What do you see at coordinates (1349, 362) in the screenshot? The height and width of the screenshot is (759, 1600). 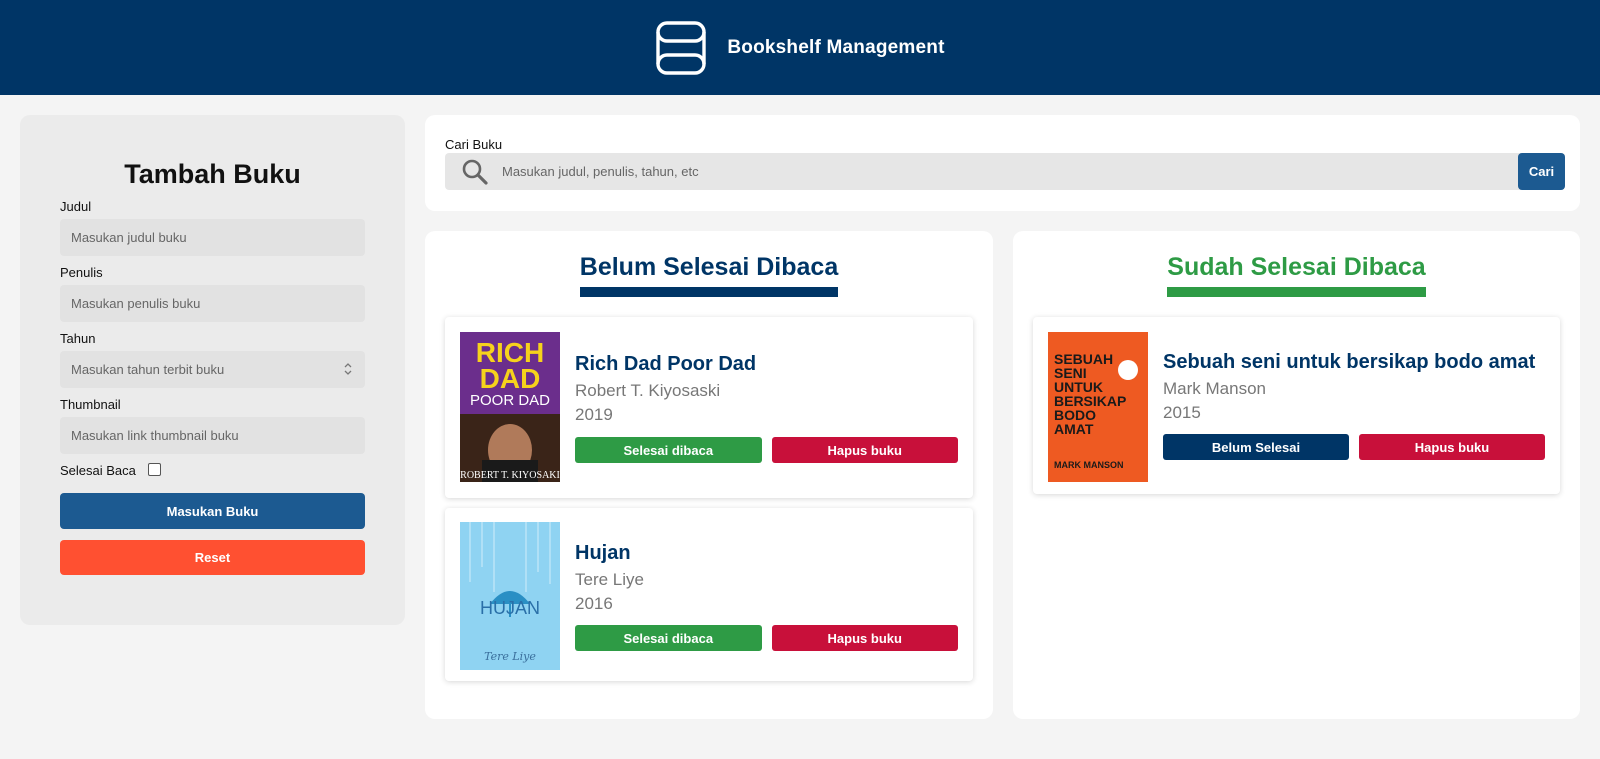 I see `book-title: Sebuah seni untuk bersikap bodo amat` at bounding box center [1349, 362].